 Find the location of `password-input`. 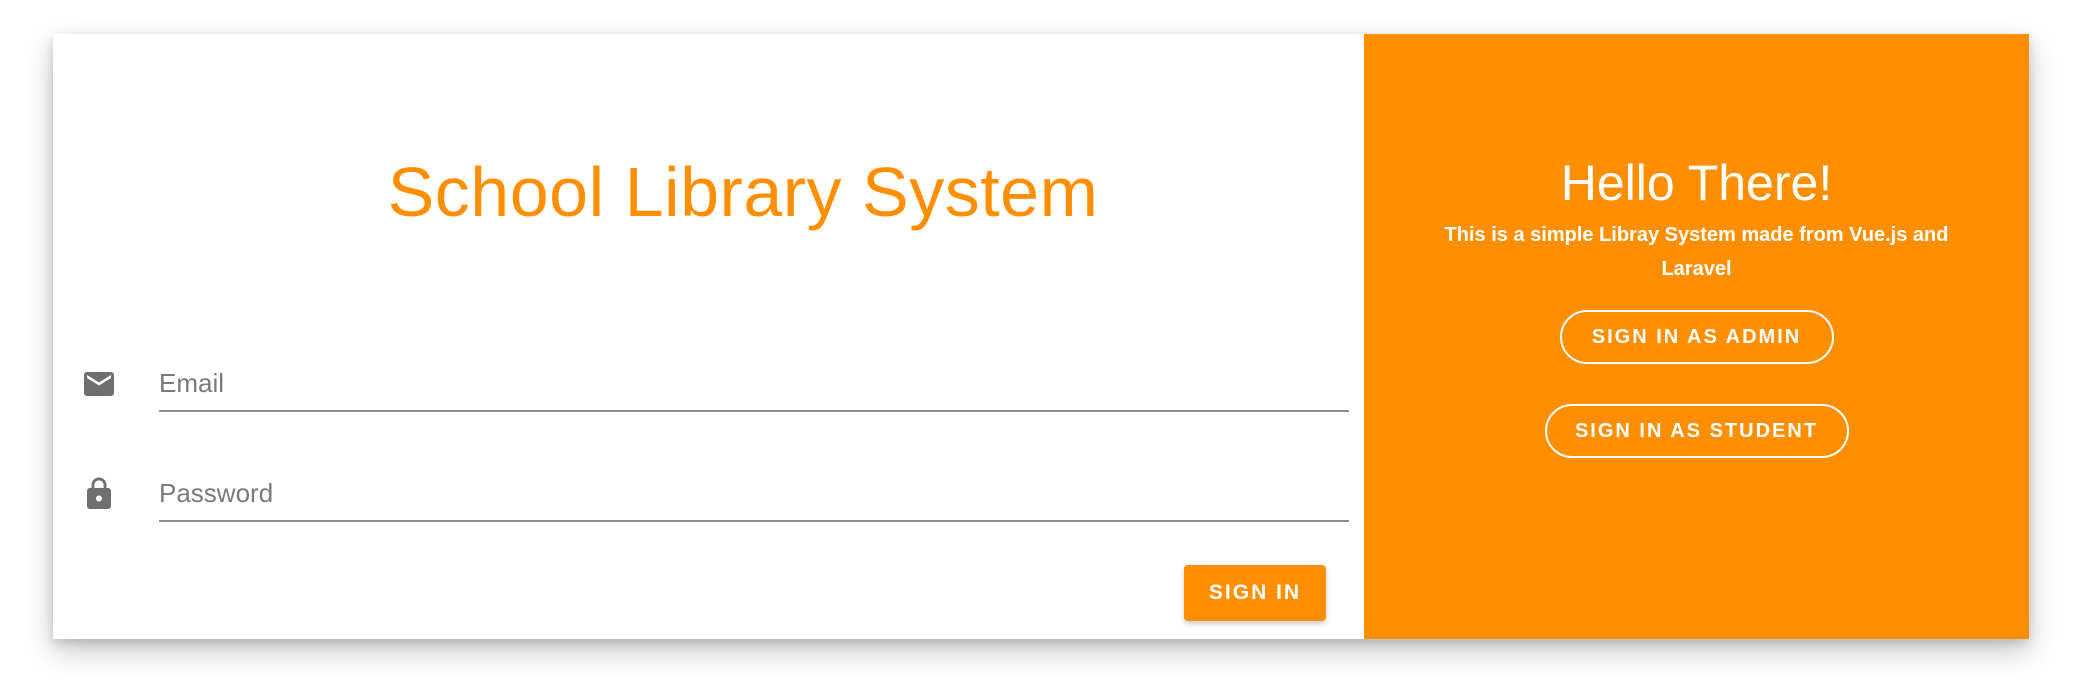

password-input is located at coordinates (754, 494).